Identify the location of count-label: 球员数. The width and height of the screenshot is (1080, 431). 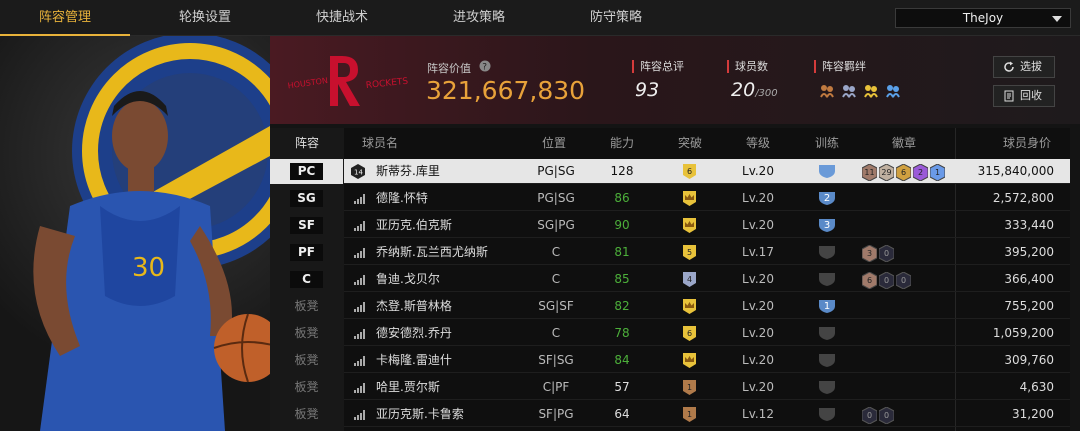
(747, 66).